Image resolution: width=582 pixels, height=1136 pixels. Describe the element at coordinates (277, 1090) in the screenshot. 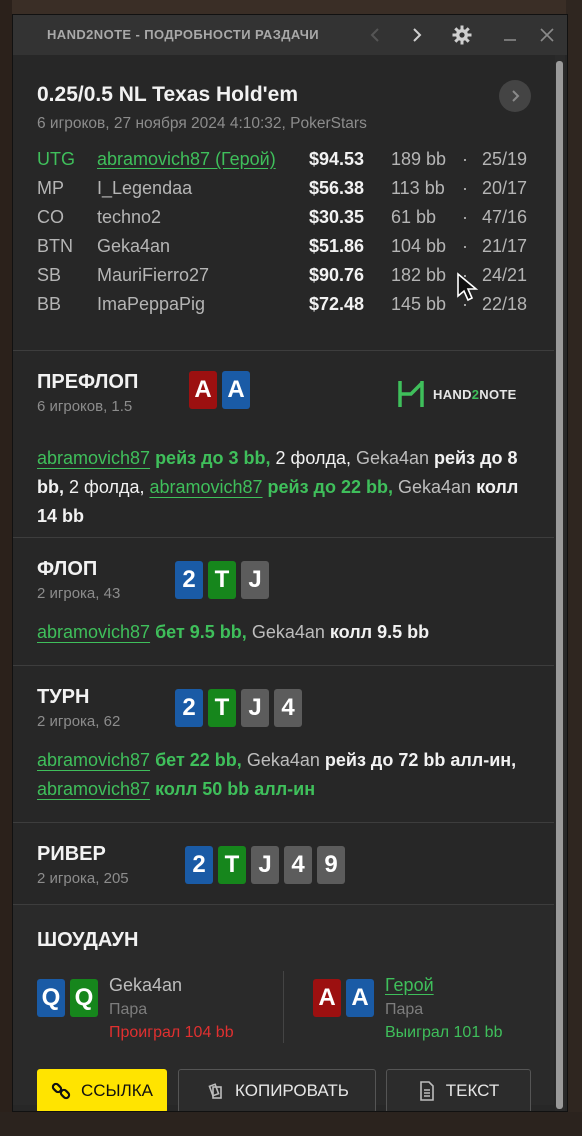

I see `copy-button: КОПИРОВАТЬ` at that location.